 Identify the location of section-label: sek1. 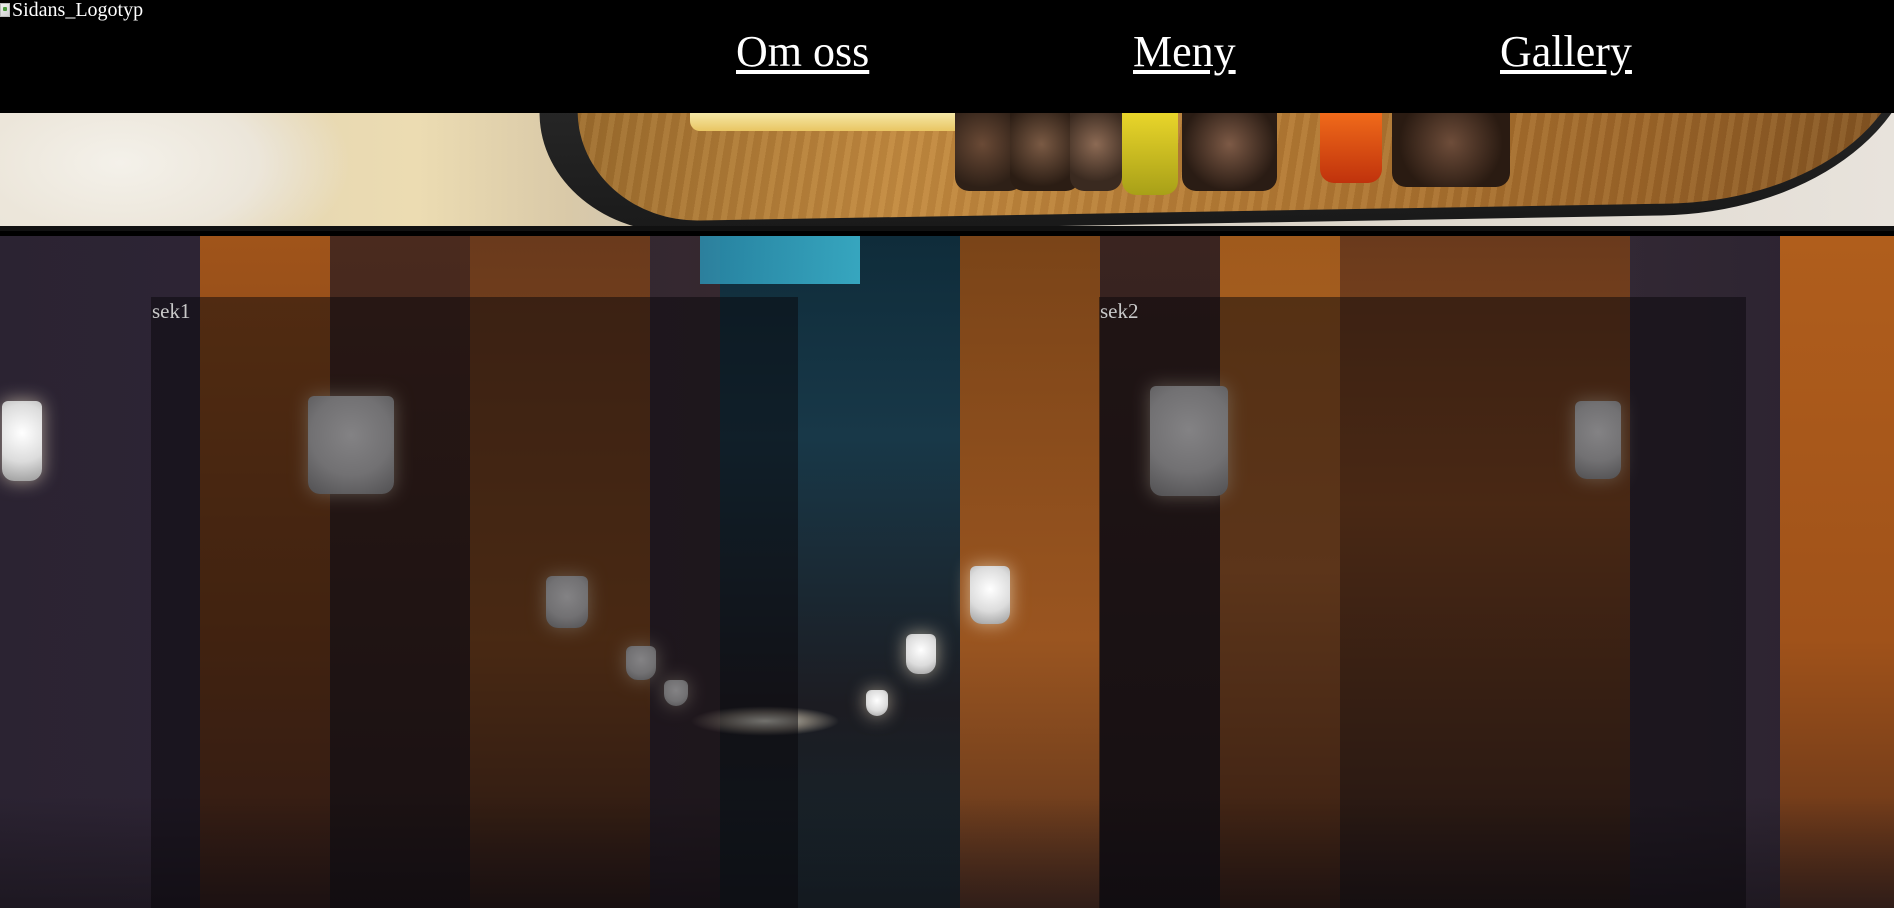
(171, 311).